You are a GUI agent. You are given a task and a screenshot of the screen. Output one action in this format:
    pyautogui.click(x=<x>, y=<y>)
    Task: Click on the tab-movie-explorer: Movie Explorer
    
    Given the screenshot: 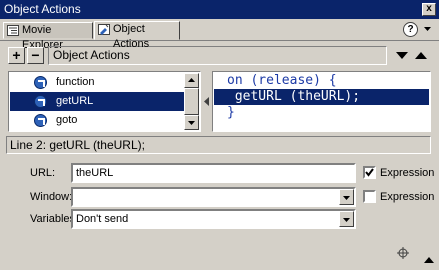 What is the action you would take?
    pyautogui.click(x=48, y=36)
    